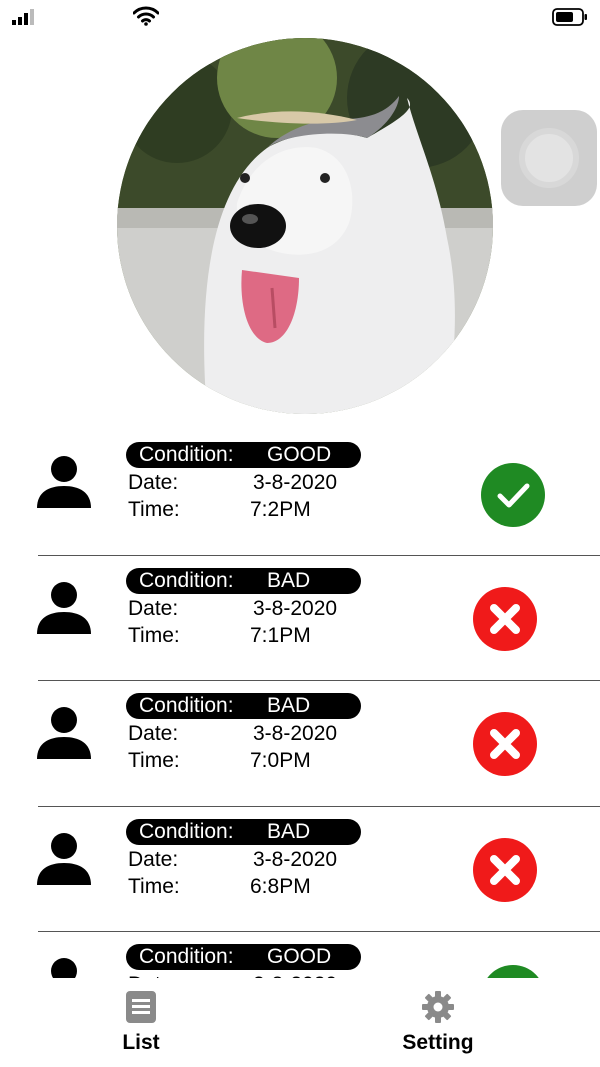  I want to click on list-item: Condition: GOOD Date: 3-8-2020, so click(300, 955).